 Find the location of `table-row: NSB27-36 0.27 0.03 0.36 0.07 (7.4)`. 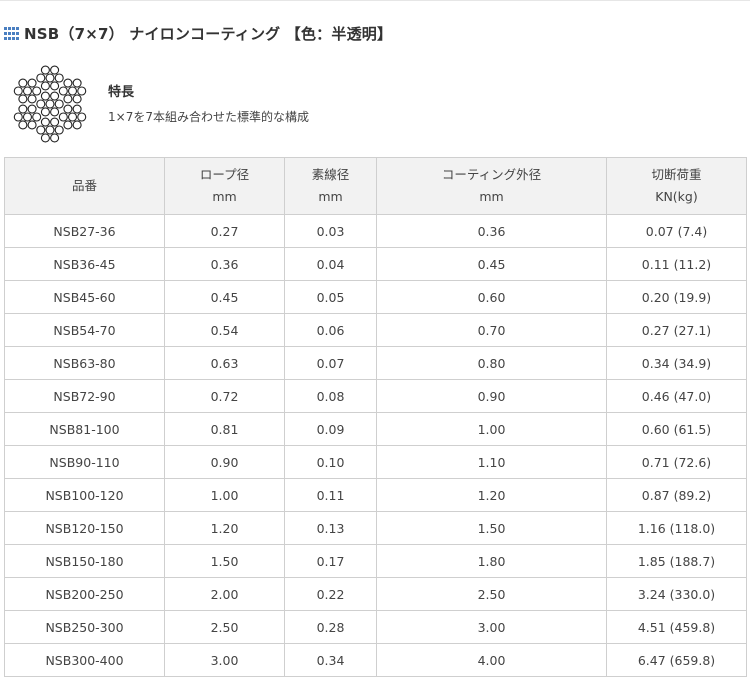

table-row: NSB27-36 0.27 0.03 0.36 0.07 (7.4) is located at coordinates (375, 231).